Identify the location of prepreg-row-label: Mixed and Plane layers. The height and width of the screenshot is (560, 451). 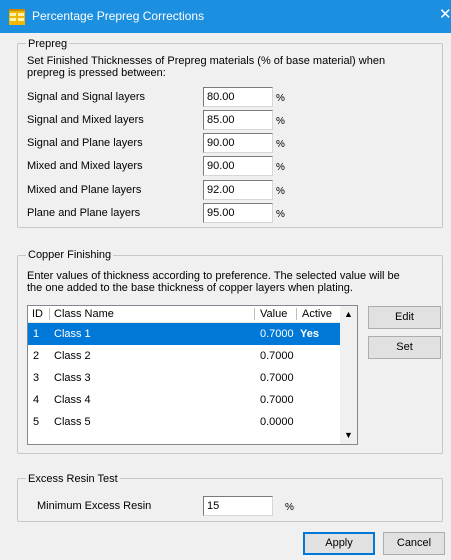
(84, 190).